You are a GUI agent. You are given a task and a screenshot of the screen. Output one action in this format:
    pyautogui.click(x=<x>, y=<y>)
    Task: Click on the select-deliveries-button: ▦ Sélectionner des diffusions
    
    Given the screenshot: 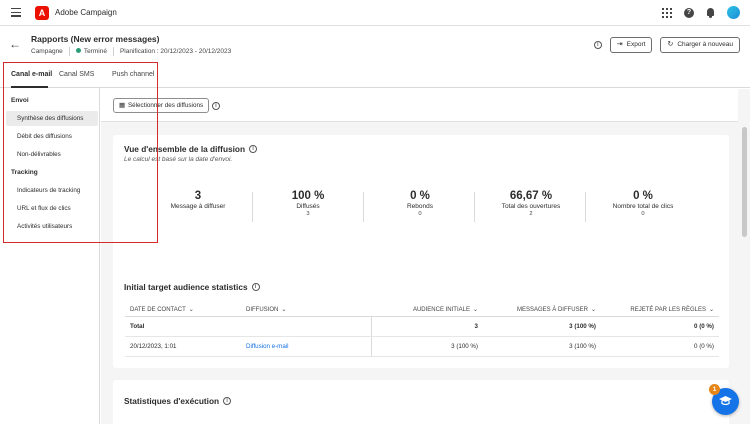 What is the action you would take?
    pyautogui.click(x=161, y=105)
    